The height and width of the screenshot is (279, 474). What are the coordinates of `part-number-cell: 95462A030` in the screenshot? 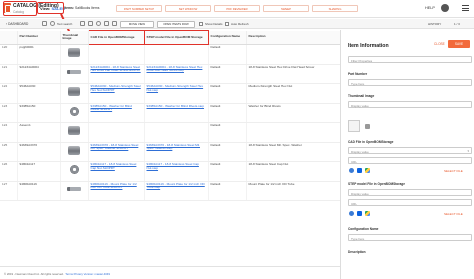 It's located at (39, 93).